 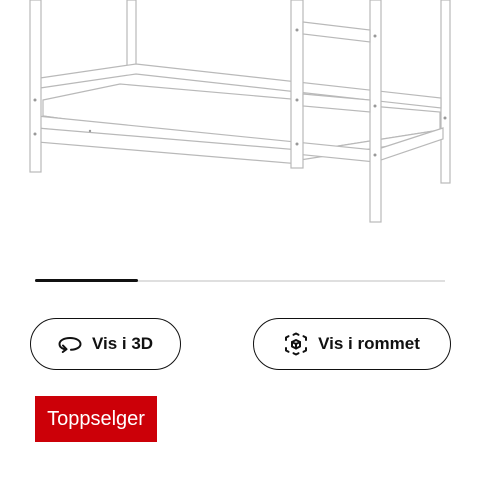 I want to click on bestseller-badge-label: Toppselger, so click(x=96, y=418).